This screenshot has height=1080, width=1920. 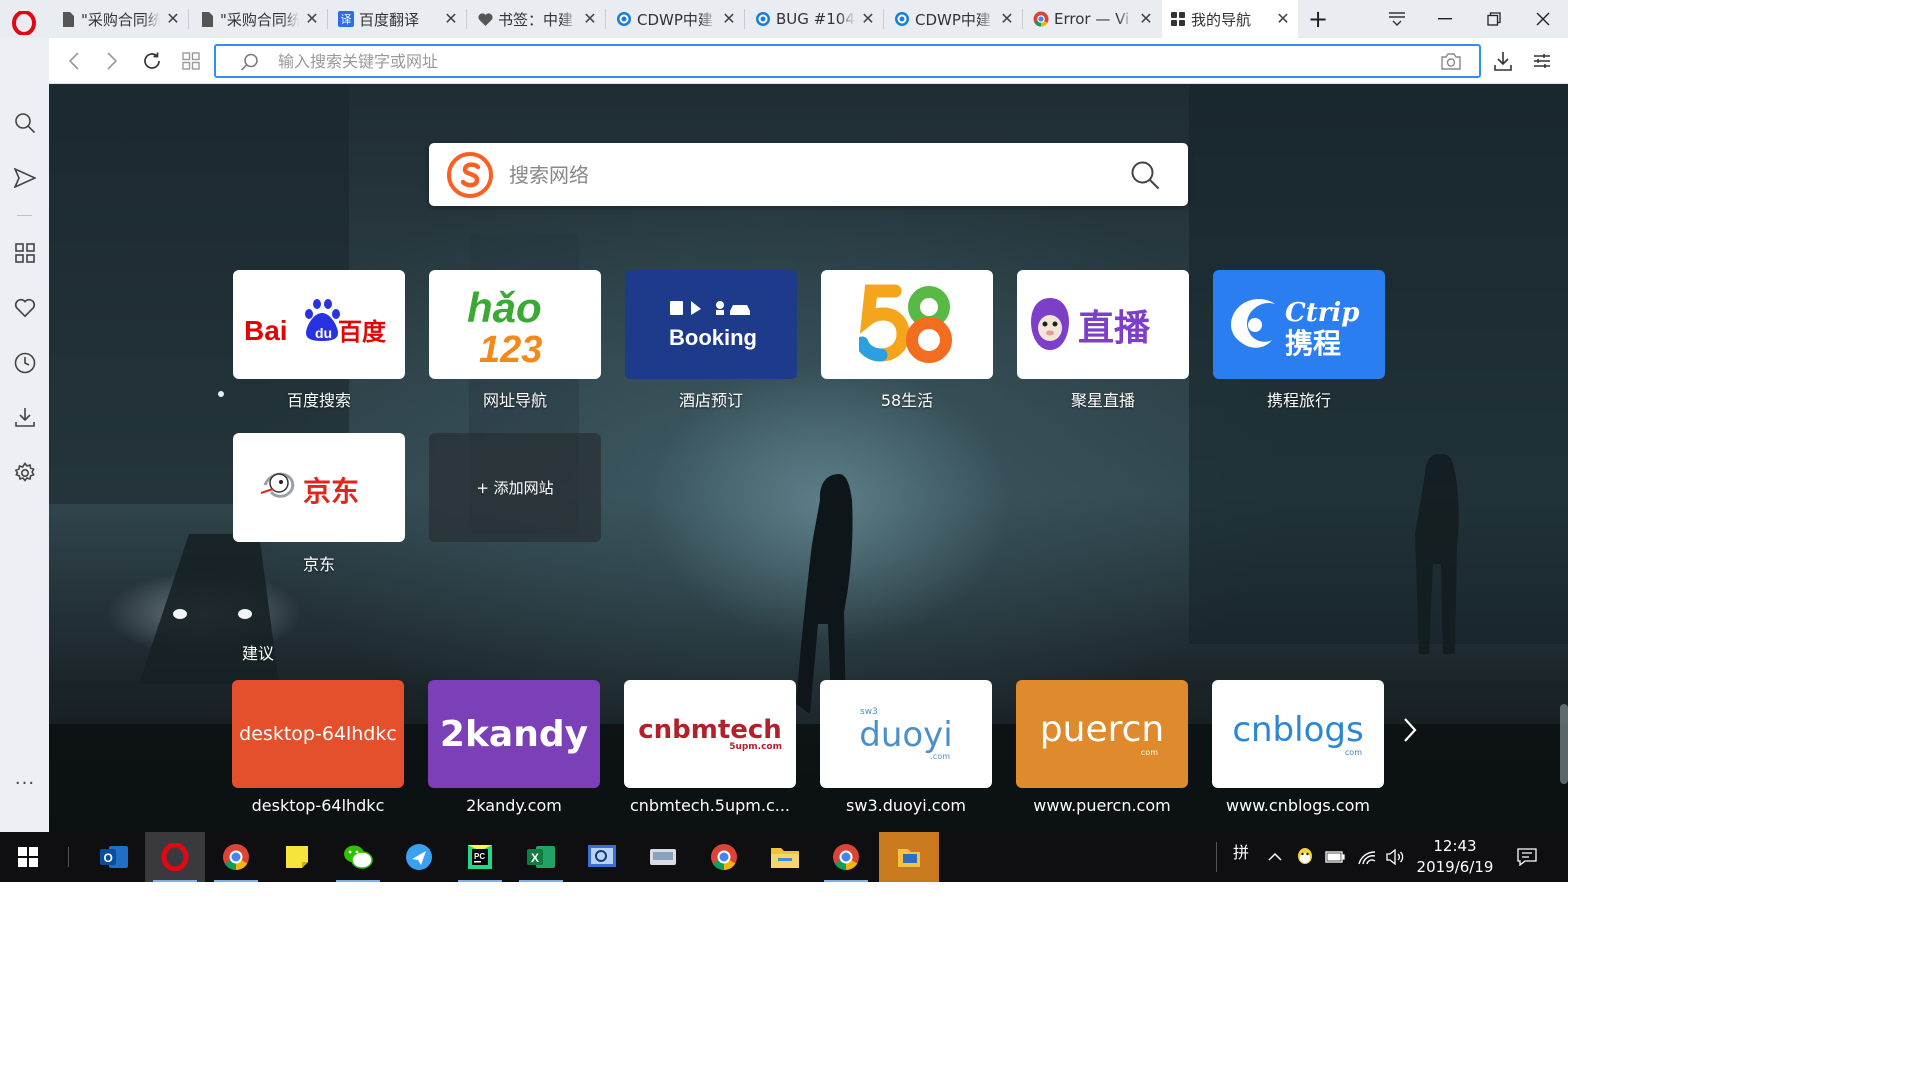 I want to click on tab-bug: BUG #104 ✕, so click(x=815, y=19).